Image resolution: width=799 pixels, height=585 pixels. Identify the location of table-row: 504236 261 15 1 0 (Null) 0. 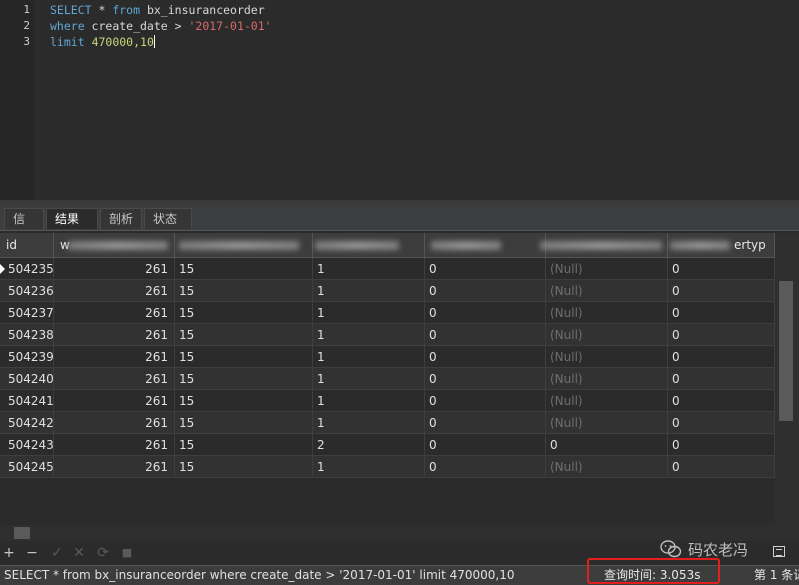
(387, 291).